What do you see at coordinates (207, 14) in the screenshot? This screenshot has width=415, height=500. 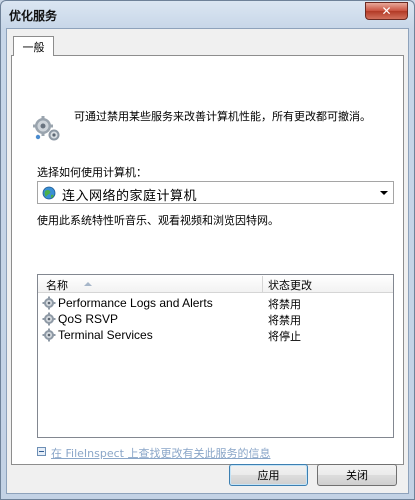 I see `title-bar: 优化服务 ✕` at bounding box center [207, 14].